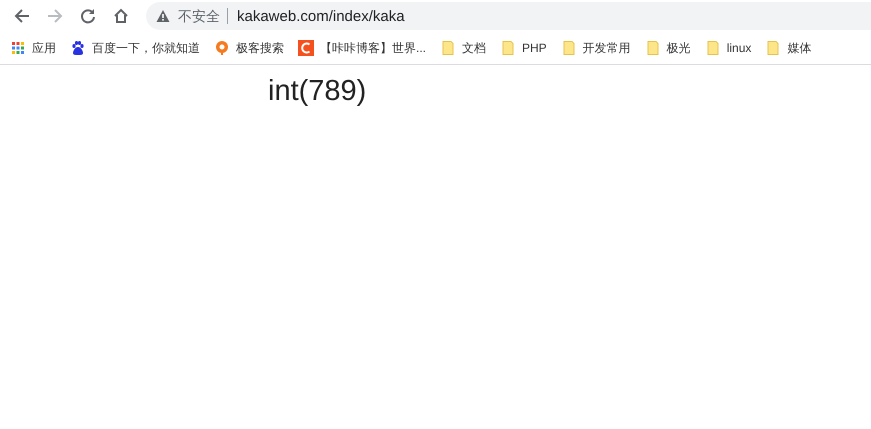 This screenshot has height=429, width=871. What do you see at coordinates (789, 48) in the screenshot?
I see `bookmark-item: 媒体` at bounding box center [789, 48].